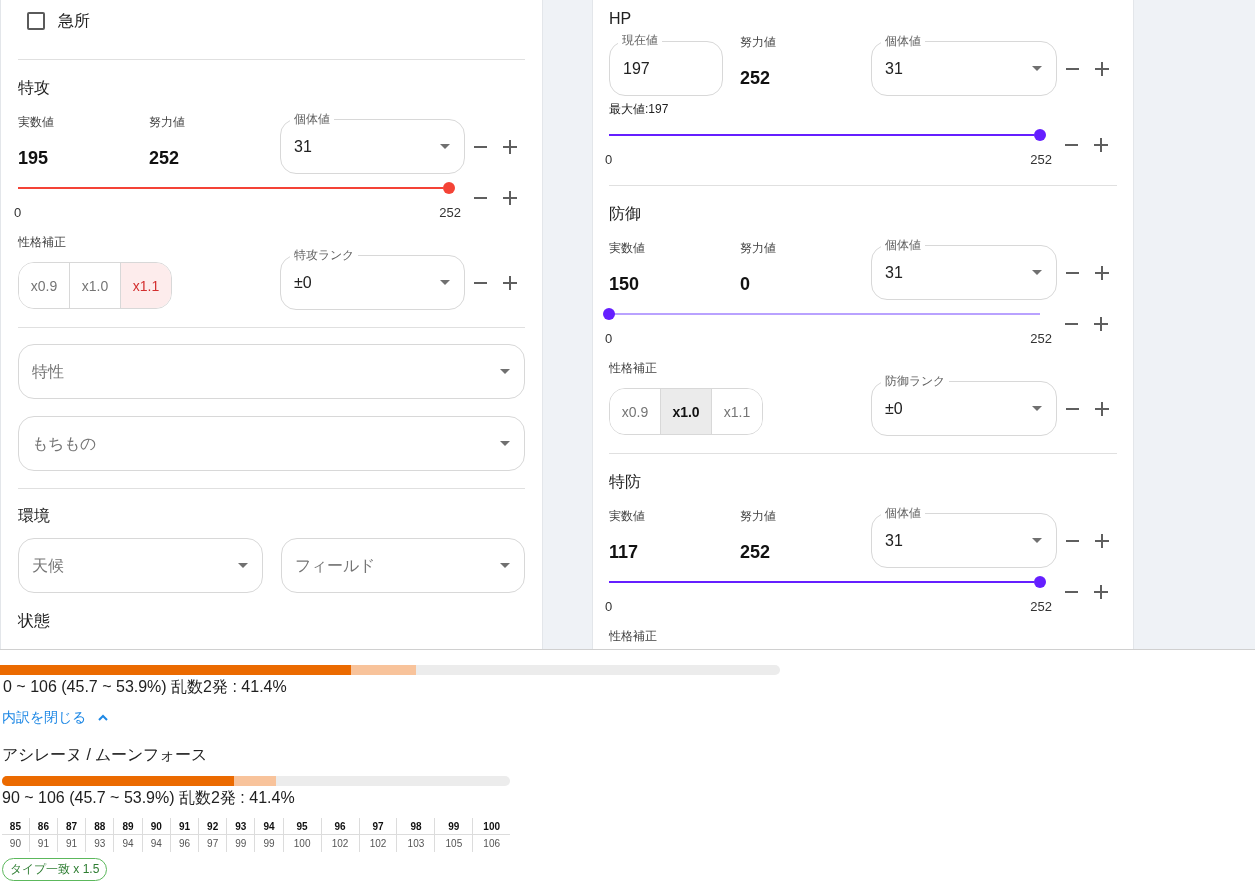 The image size is (1255, 895). What do you see at coordinates (184, 826) in the screenshot?
I see `table-header-cell: 91` at bounding box center [184, 826].